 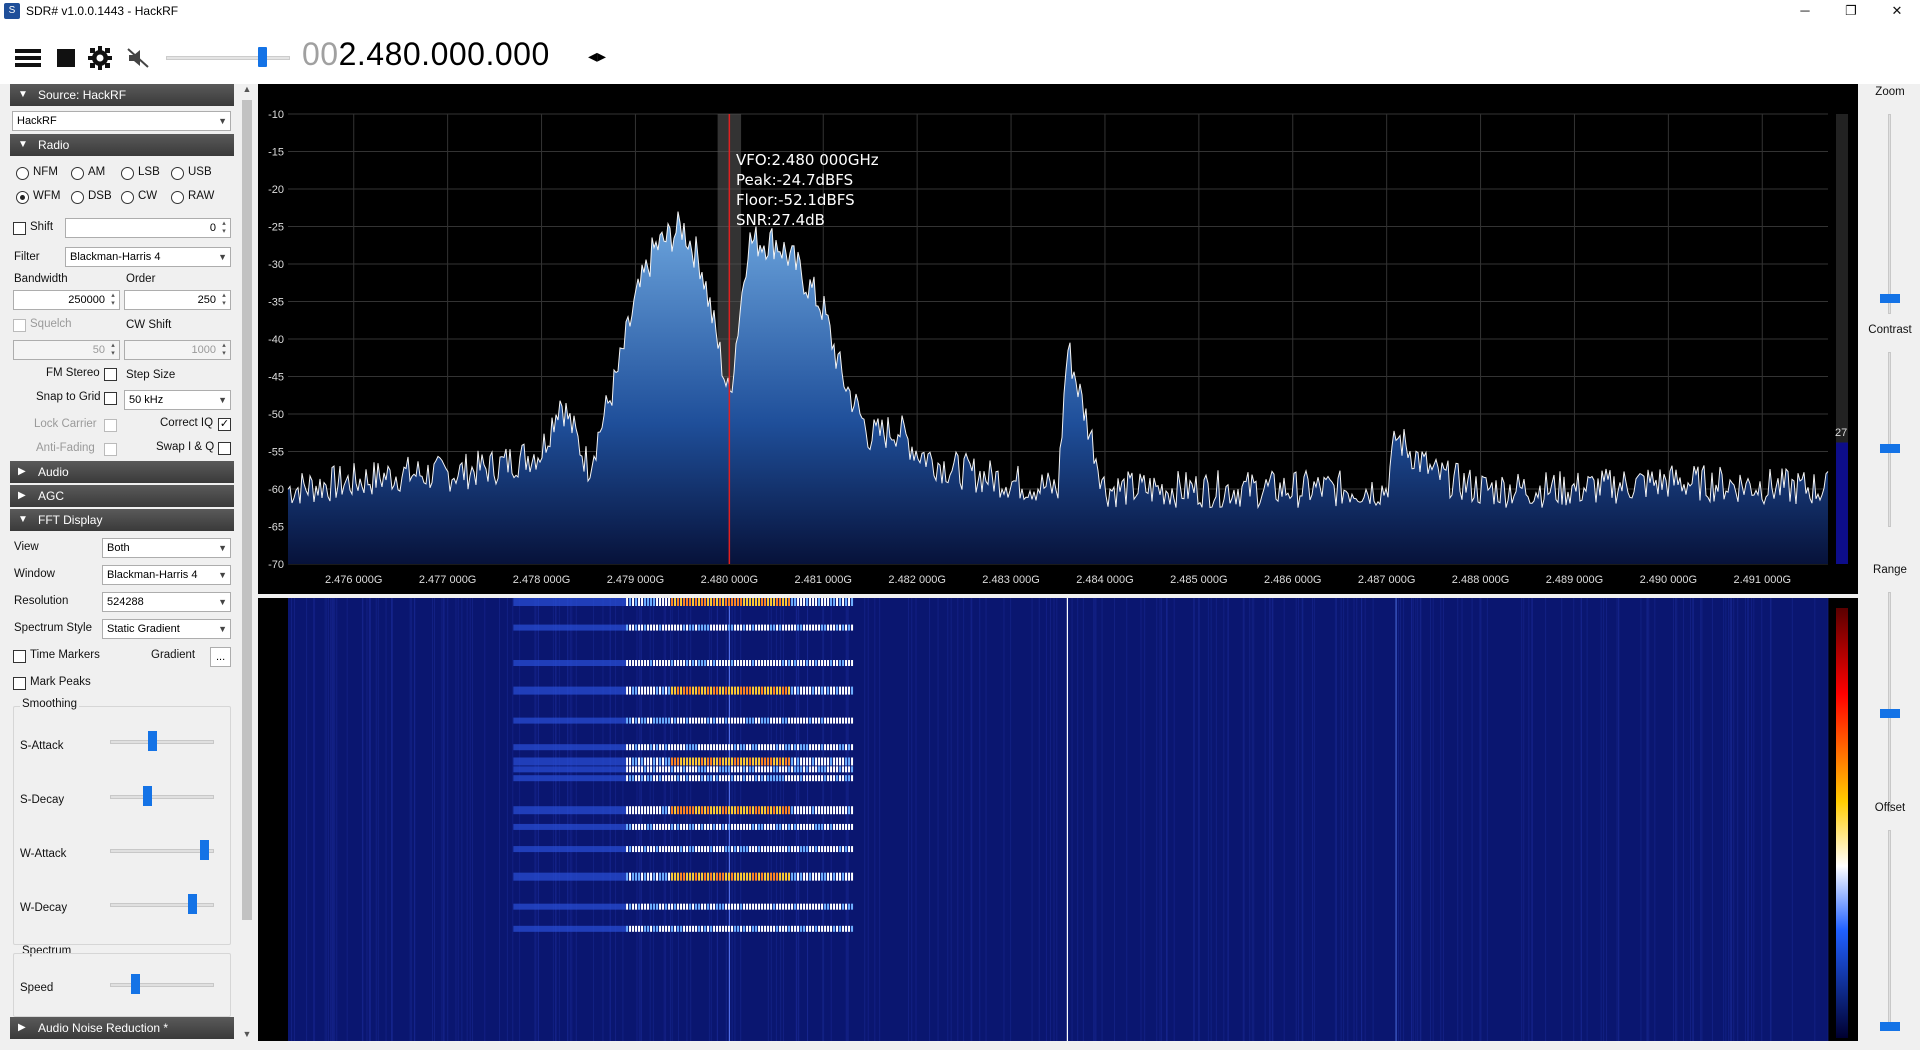 What do you see at coordinates (177, 350) in the screenshot?
I see `cwshift-input: 1000 ▴ ▾` at bounding box center [177, 350].